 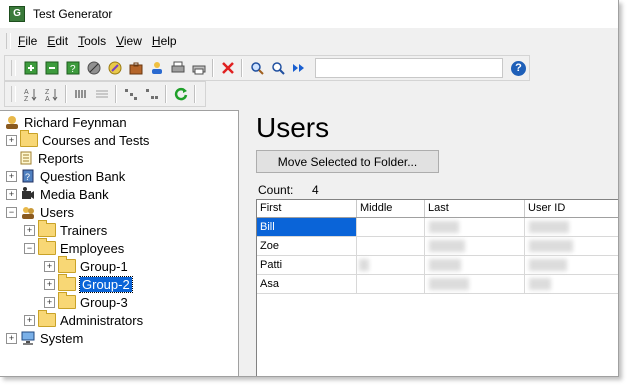 I want to click on briefcase-icon, so click(x=135, y=68).